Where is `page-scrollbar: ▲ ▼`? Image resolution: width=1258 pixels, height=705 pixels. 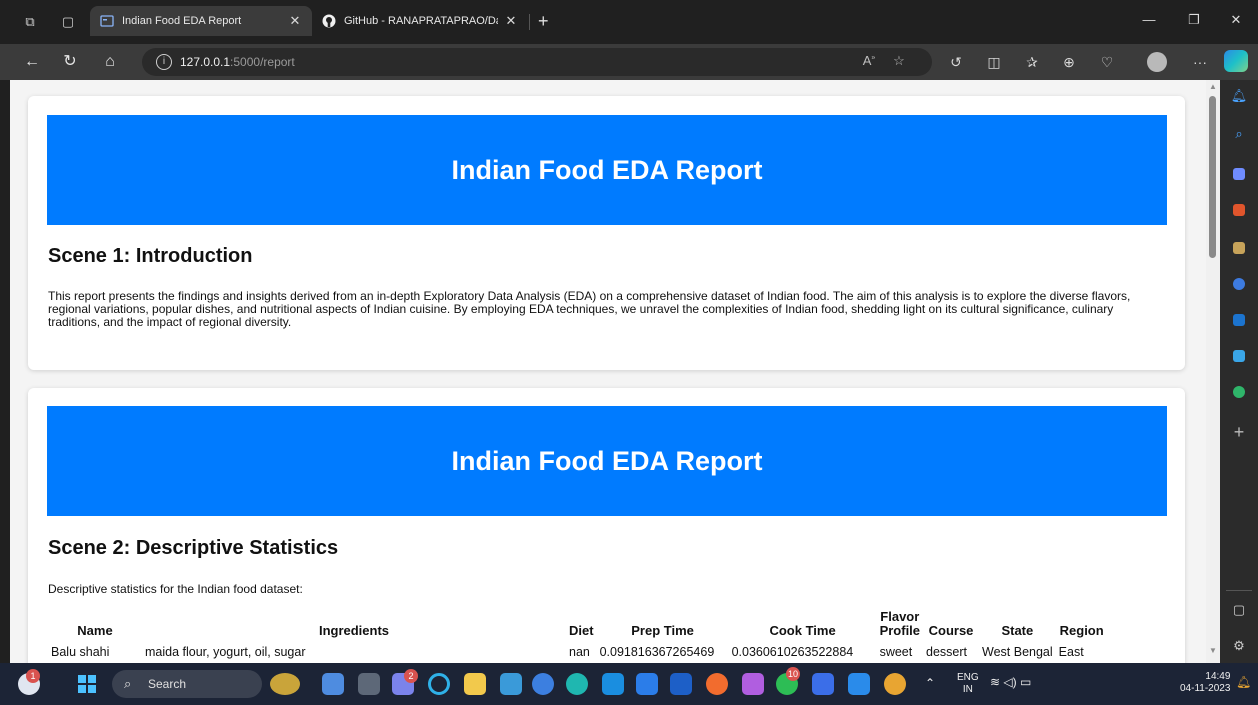
page-scrollbar: ▲ ▼ is located at coordinates (1213, 371).